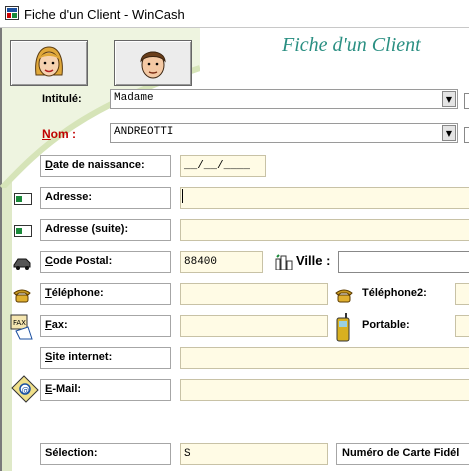  Describe the element at coordinates (221, 262) in the screenshot. I see `code-postal-input: 88400` at that location.